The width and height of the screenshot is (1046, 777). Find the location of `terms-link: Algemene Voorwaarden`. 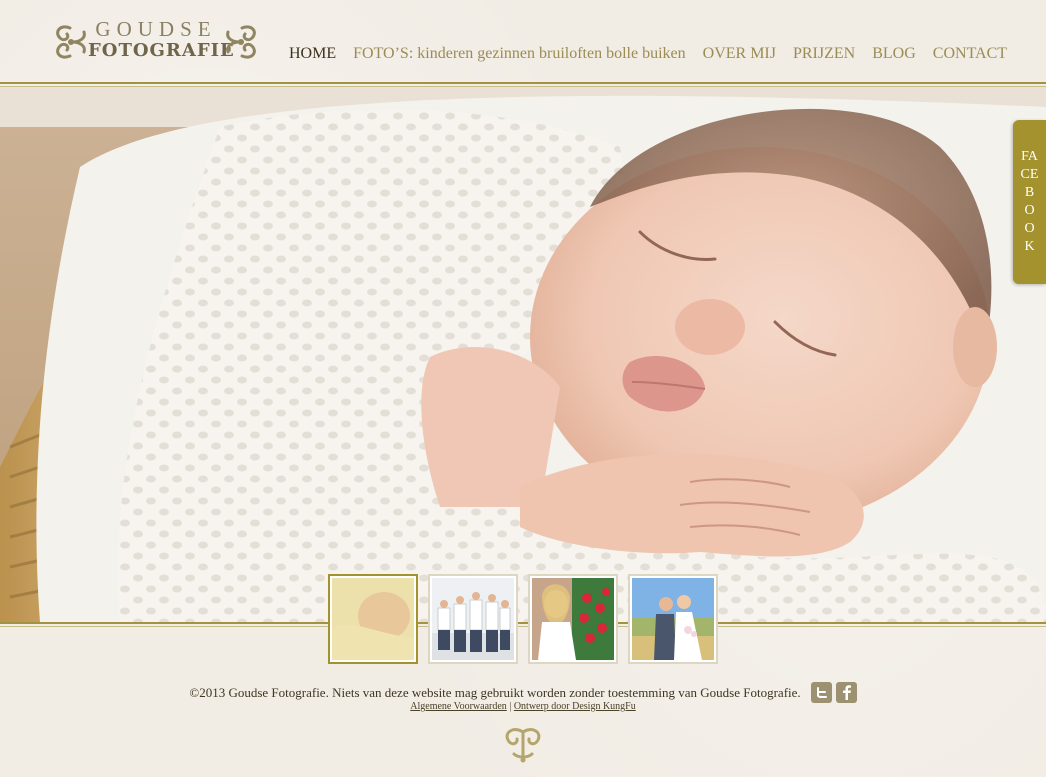

terms-link: Algemene Voorwaarden is located at coordinates (458, 706).